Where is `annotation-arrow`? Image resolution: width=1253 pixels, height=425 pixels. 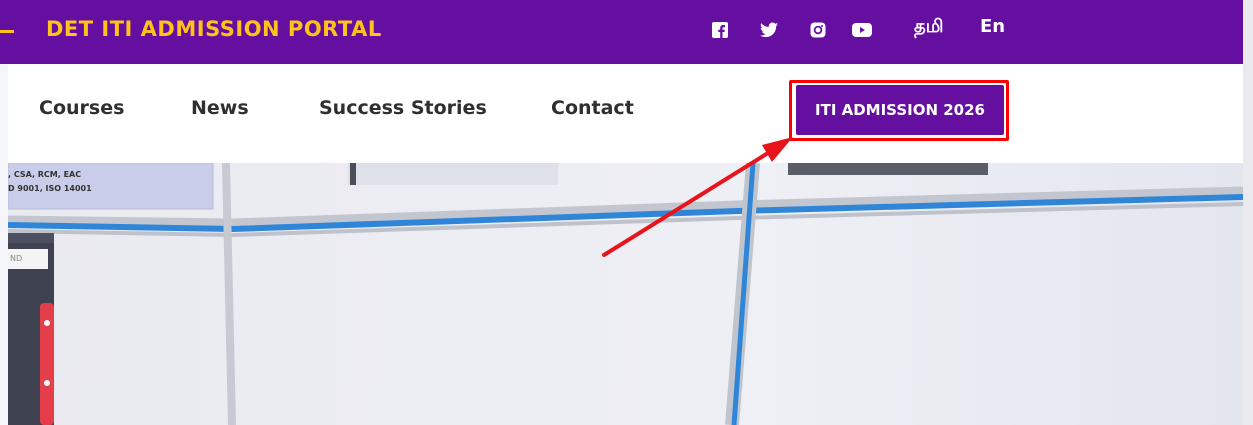 annotation-arrow is located at coordinates (697, 197).